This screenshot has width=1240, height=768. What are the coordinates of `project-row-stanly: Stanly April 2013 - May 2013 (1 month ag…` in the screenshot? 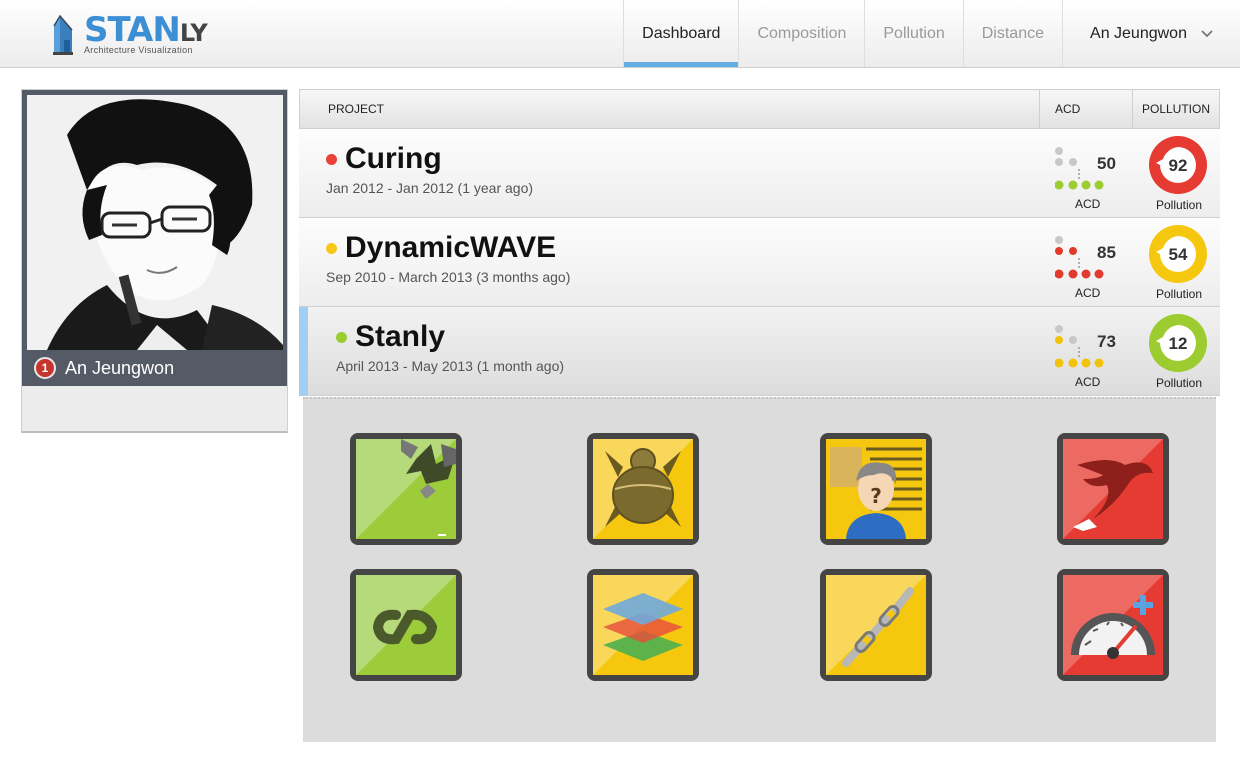 It's located at (759, 351).